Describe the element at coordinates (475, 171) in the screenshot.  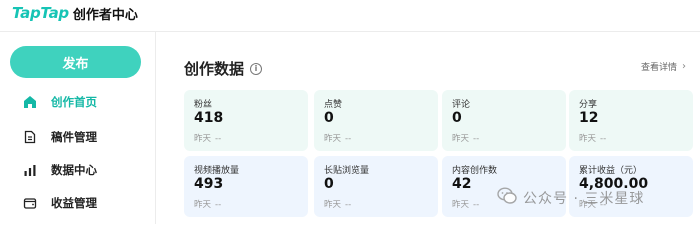
I see `stat-label: 内容创作数` at that location.